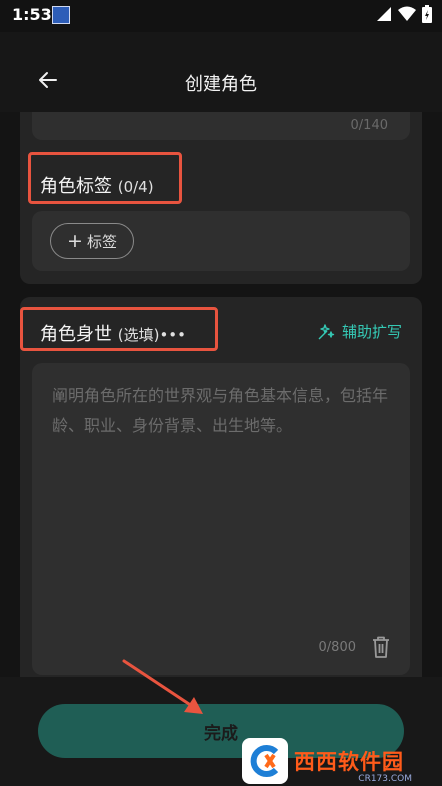 The image size is (442, 786). What do you see at coordinates (221, 84) in the screenshot?
I see `page-title: 创建角色` at bounding box center [221, 84].